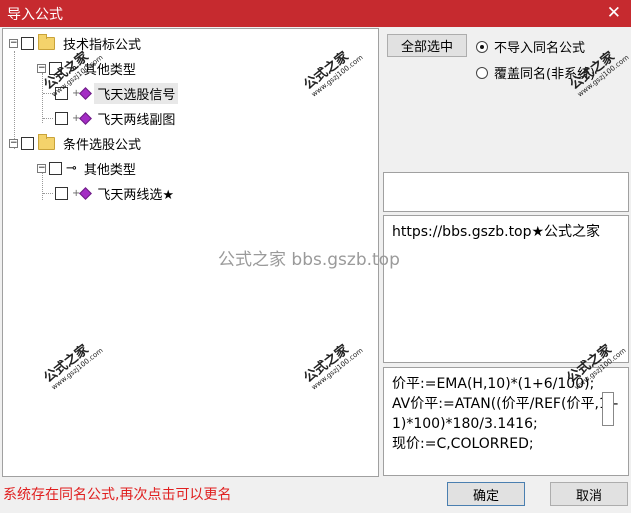 This screenshot has width=631, height=513. Describe the element at coordinates (117, 495) in the screenshot. I see `status-message: 系统存在同名公式,再次点击可以更名` at that location.